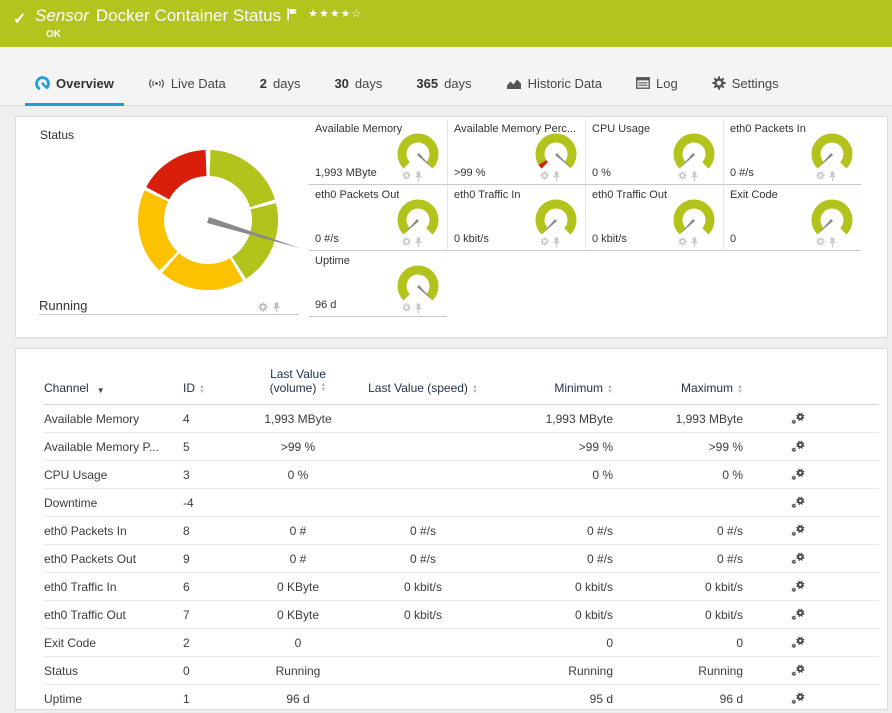 The height and width of the screenshot is (713, 892). What do you see at coordinates (113, 531) in the screenshot?
I see `cell-channel: eth0 Packets In` at bounding box center [113, 531].